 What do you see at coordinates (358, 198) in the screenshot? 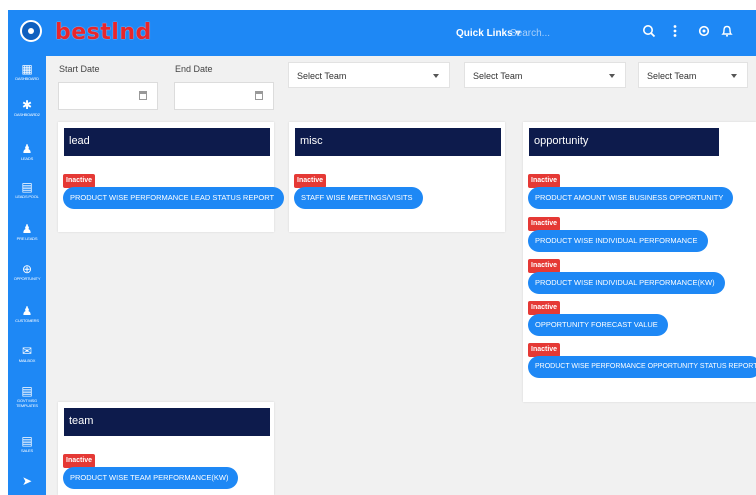
I see `report-link: STAFF WISE MEETINGS/VISITS` at bounding box center [358, 198].